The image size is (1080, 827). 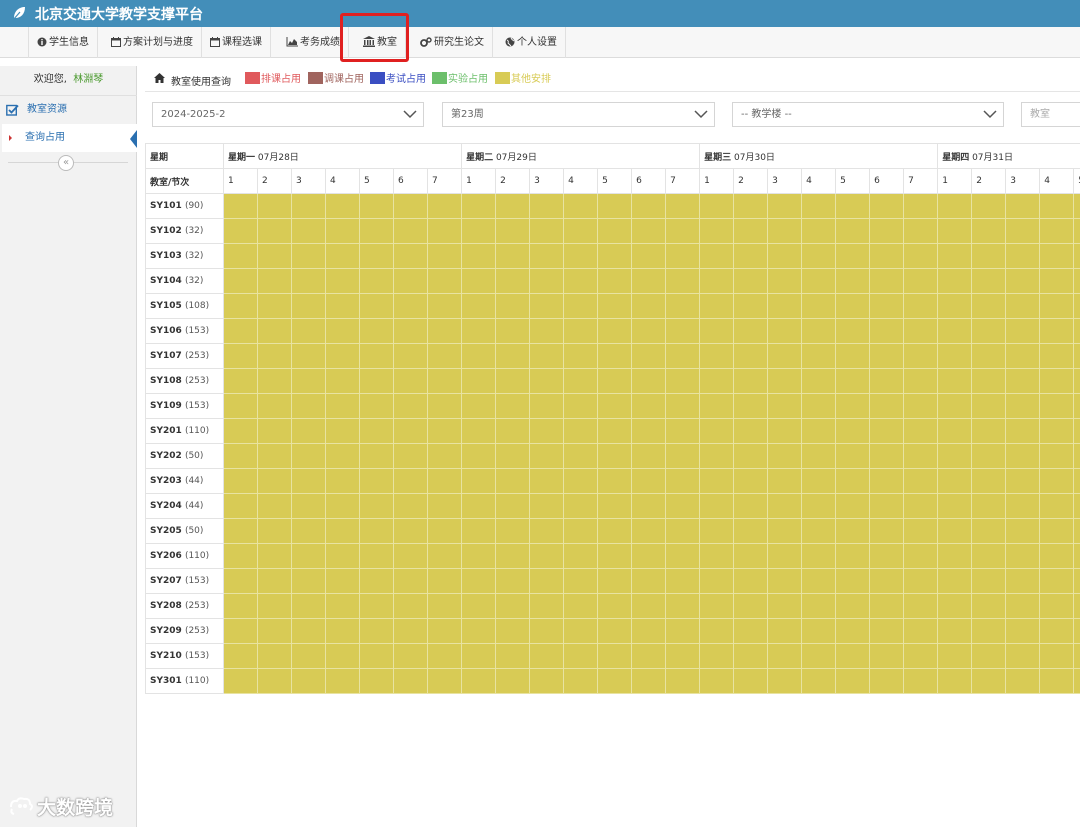 What do you see at coordinates (452, 42) in the screenshot?
I see `nav-graduate-thesis: 研究生论文` at bounding box center [452, 42].